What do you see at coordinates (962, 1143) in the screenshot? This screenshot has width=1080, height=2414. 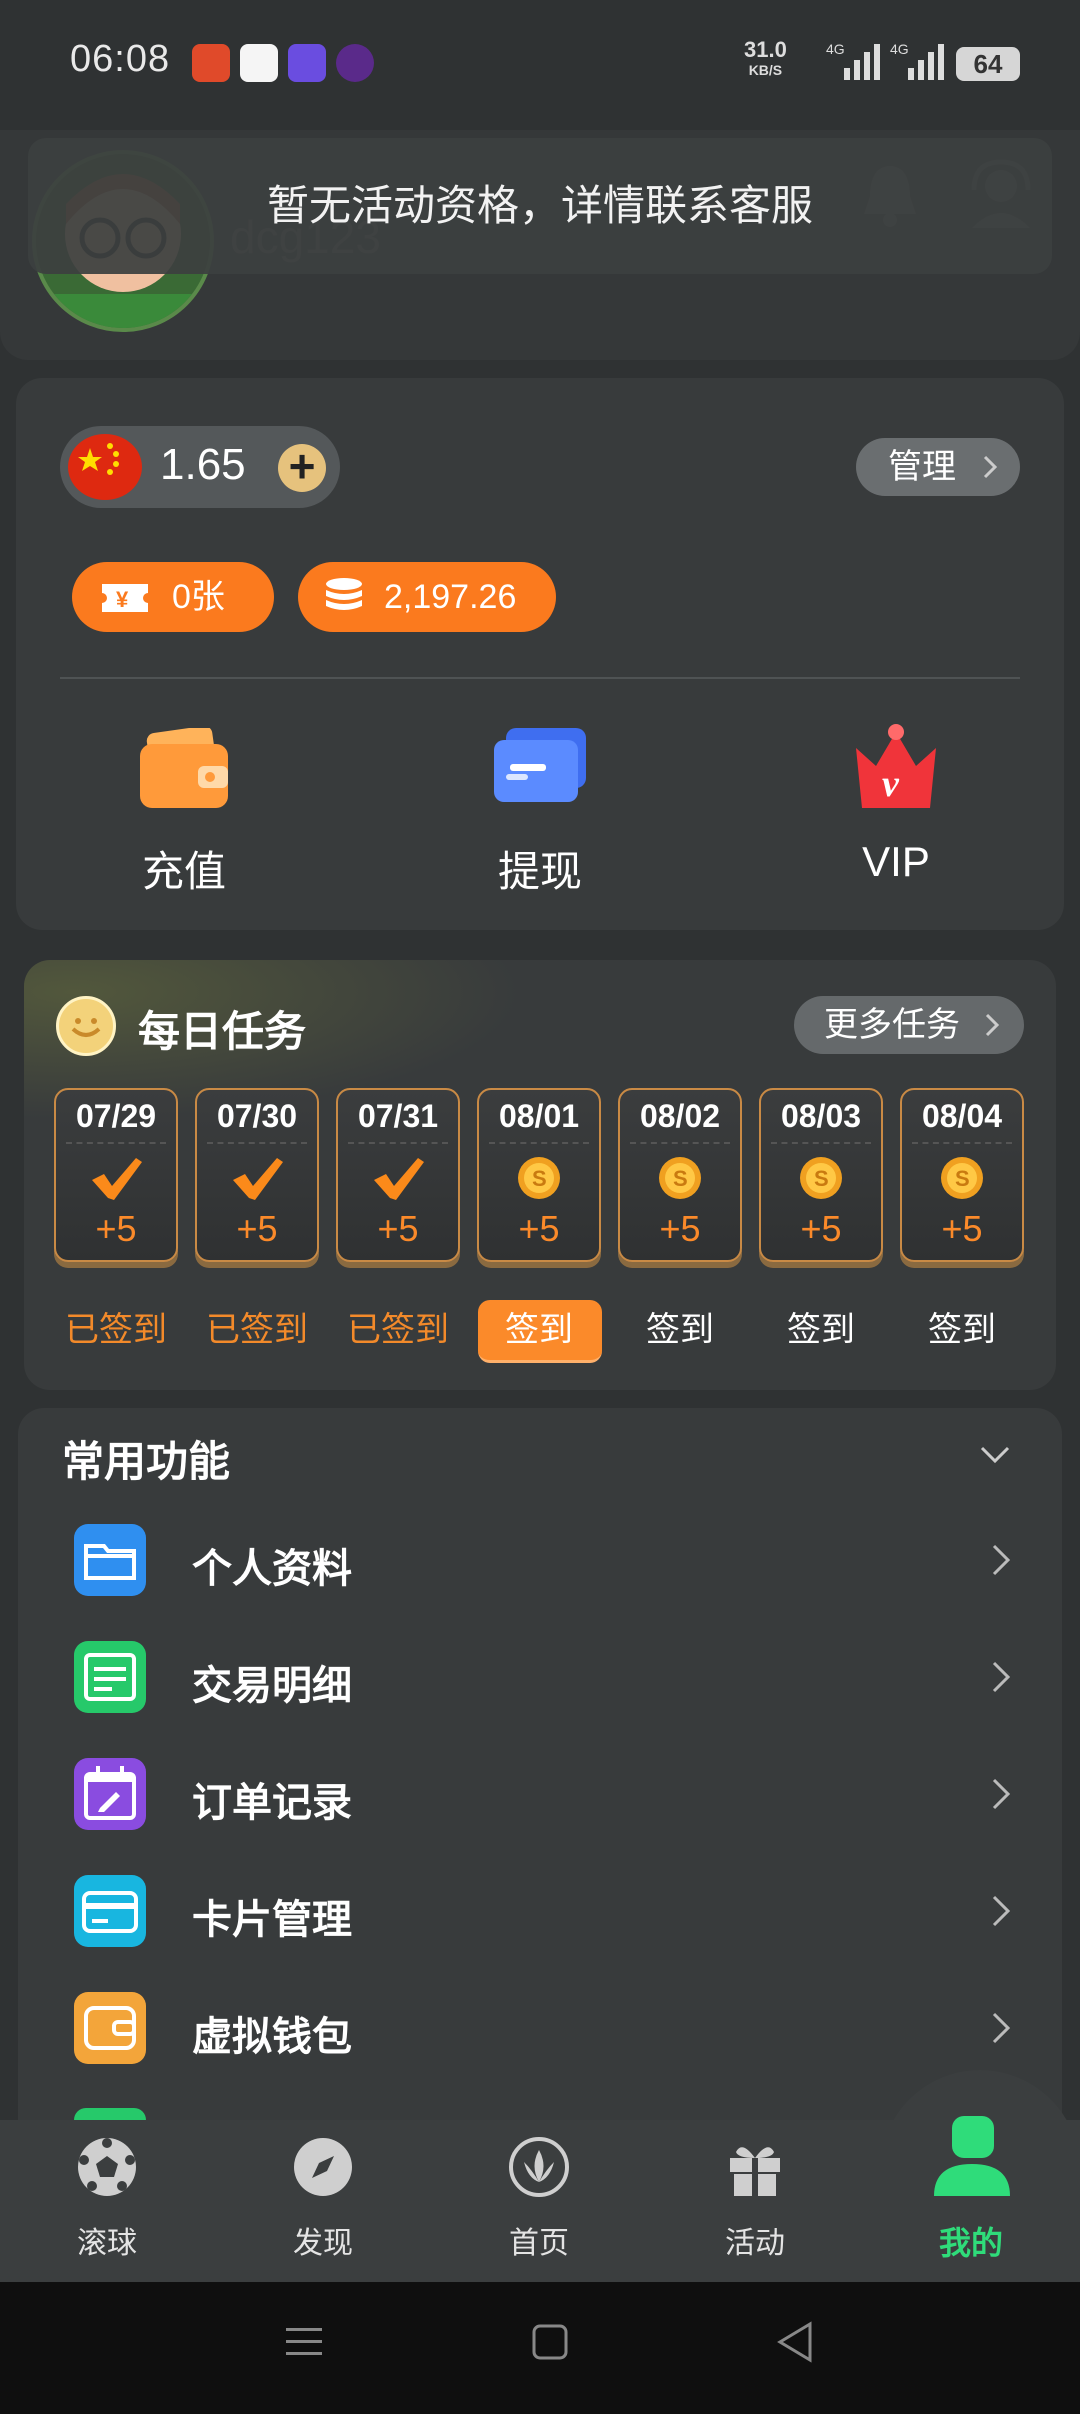 I see `day-divider` at bounding box center [962, 1143].